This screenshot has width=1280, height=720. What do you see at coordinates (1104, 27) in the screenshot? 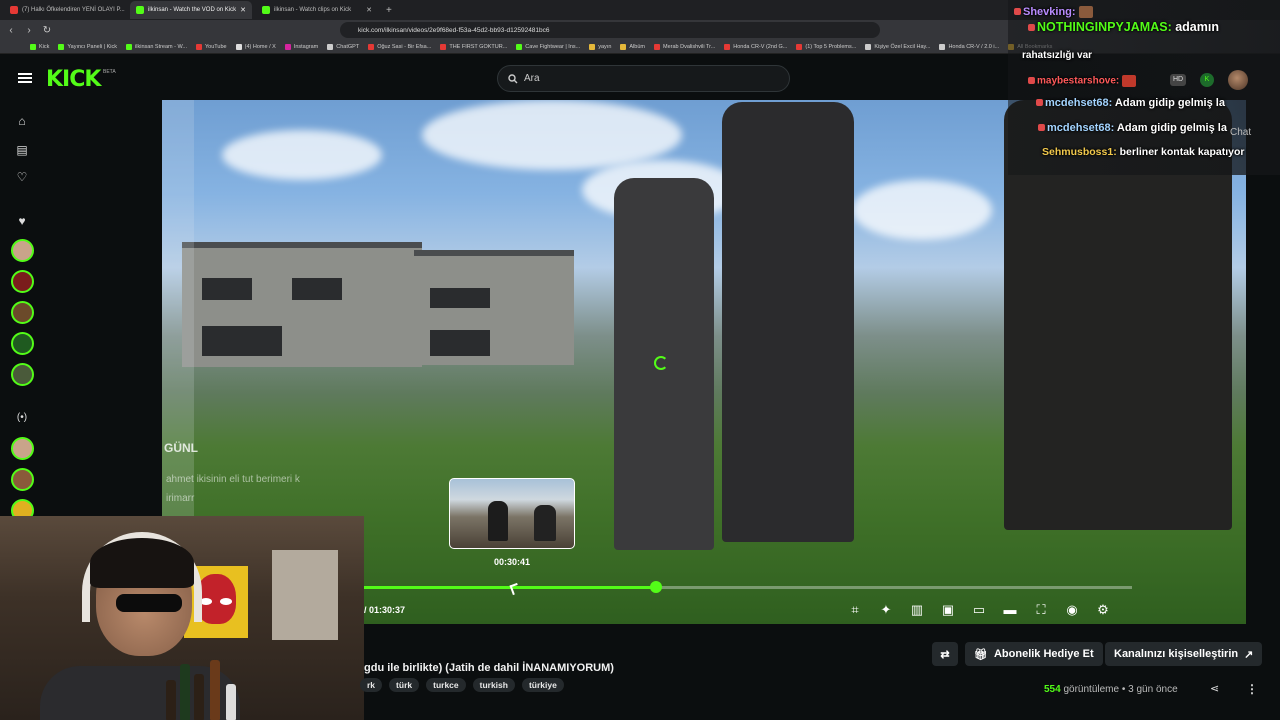
I see `chat-username: NOTHINGINPYJAMAS:` at bounding box center [1104, 27].